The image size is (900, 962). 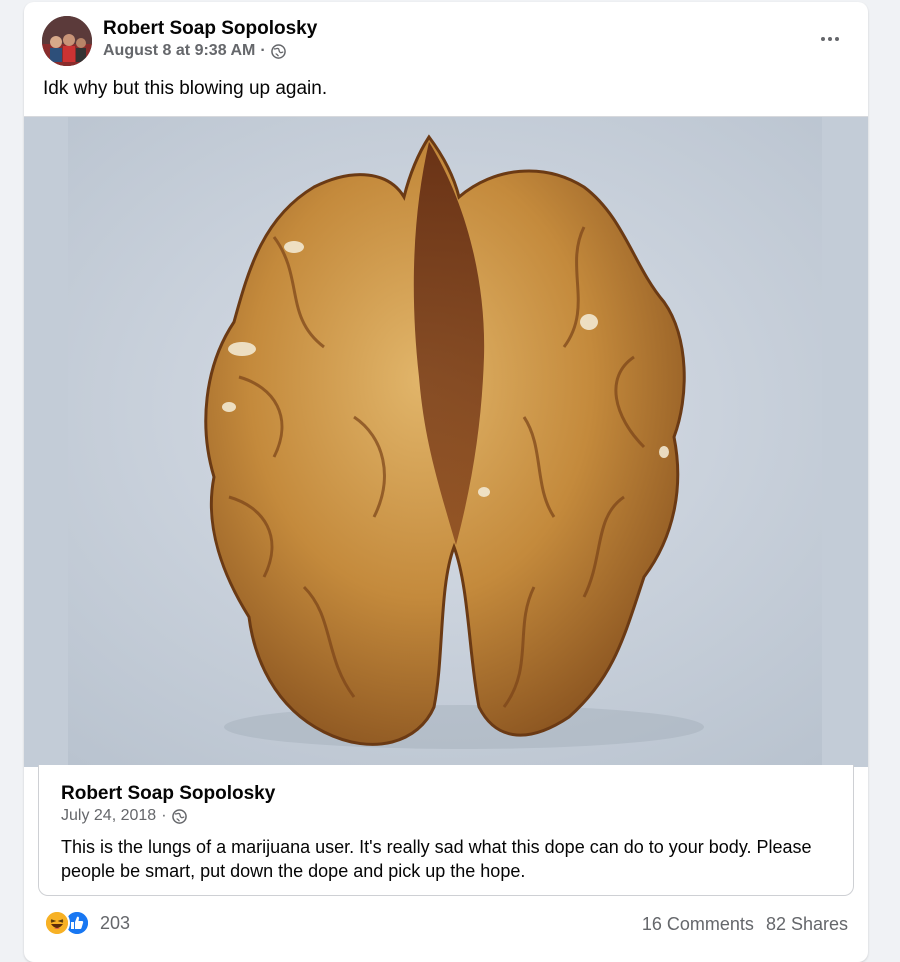 I want to click on post-timestamp: August 8 at 9:38 AM, so click(x=179, y=51).